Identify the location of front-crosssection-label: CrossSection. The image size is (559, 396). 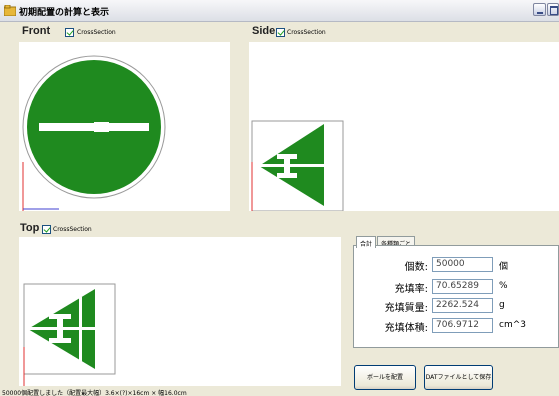
(96, 32).